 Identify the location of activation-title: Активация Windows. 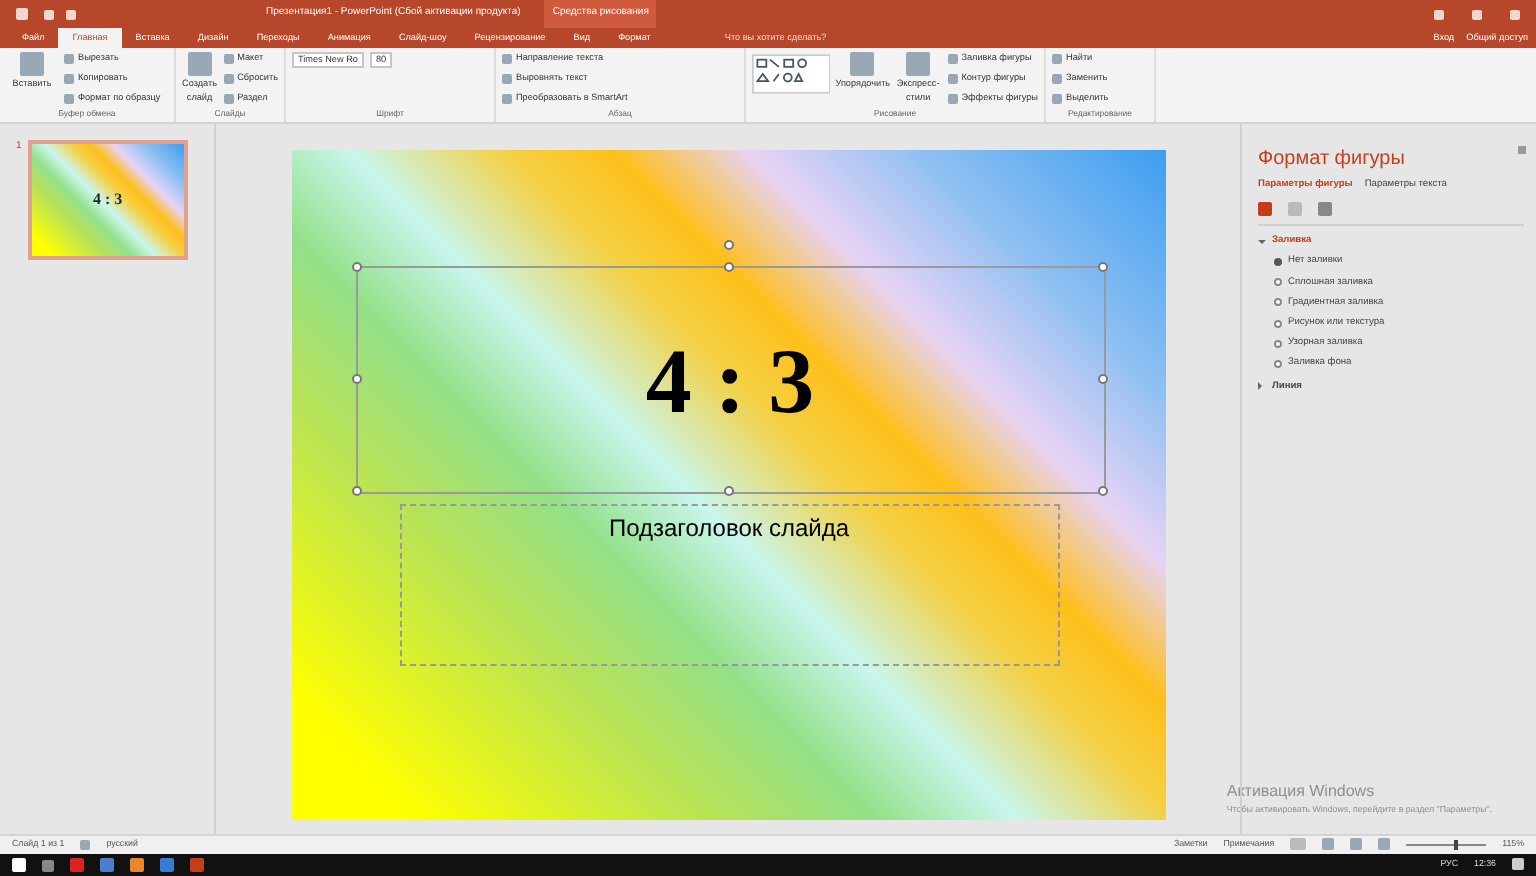
(1301, 792).